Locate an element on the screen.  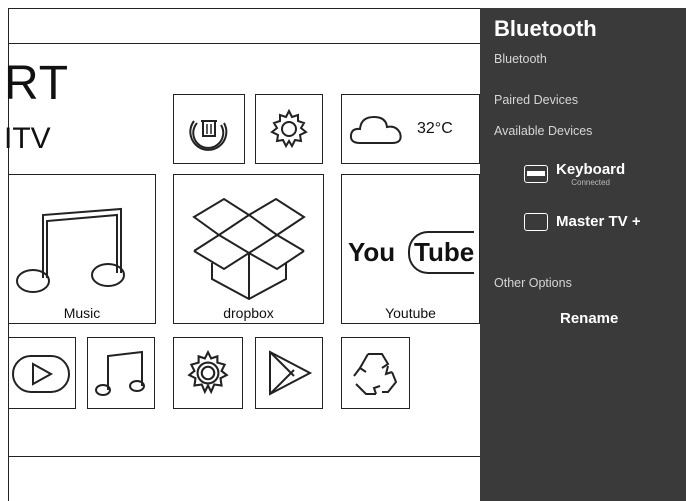
music-app-tile: Music is located at coordinates (82, 249).